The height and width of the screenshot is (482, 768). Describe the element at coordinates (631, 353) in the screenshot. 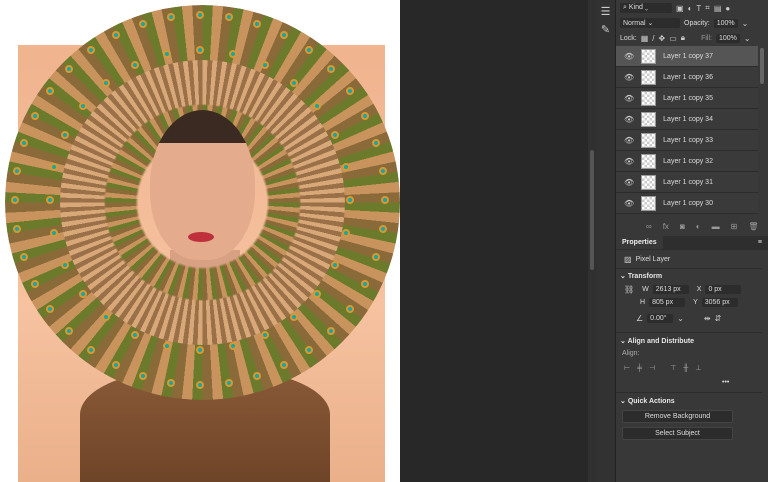

I see `align-label: Align:` at that location.